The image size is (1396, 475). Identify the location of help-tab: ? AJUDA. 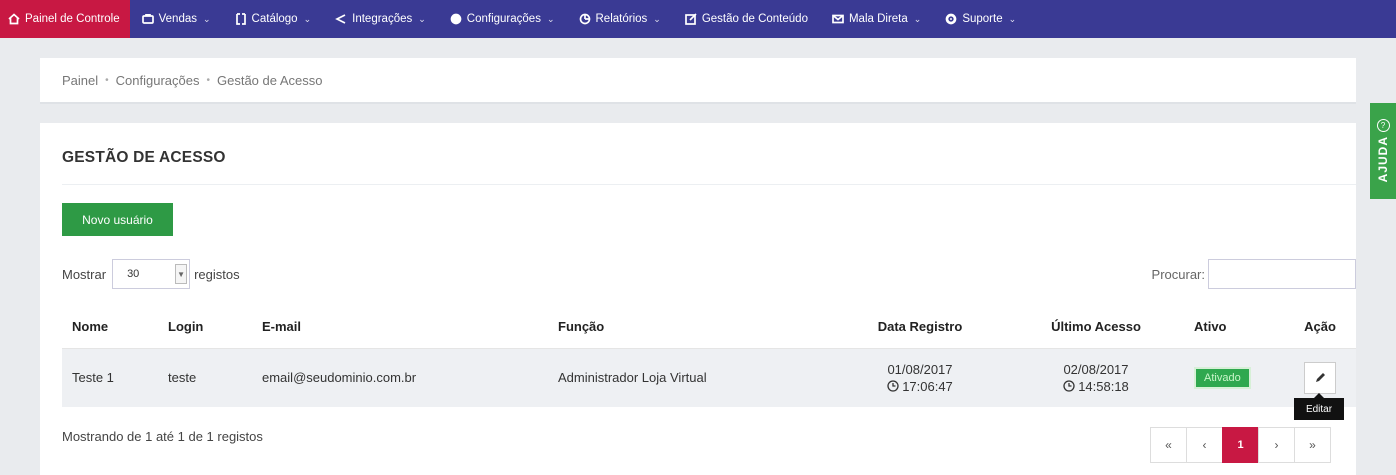
(1383, 151).